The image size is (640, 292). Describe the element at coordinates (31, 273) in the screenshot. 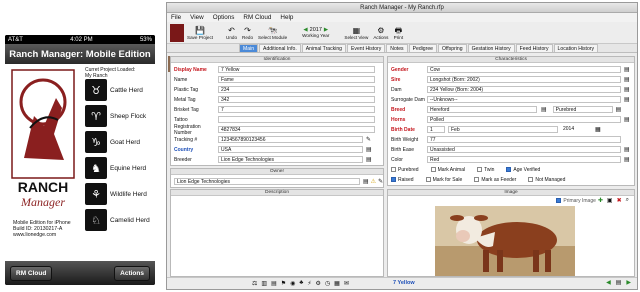

I see `rm-cloud-button: RM Cloud` at that location.